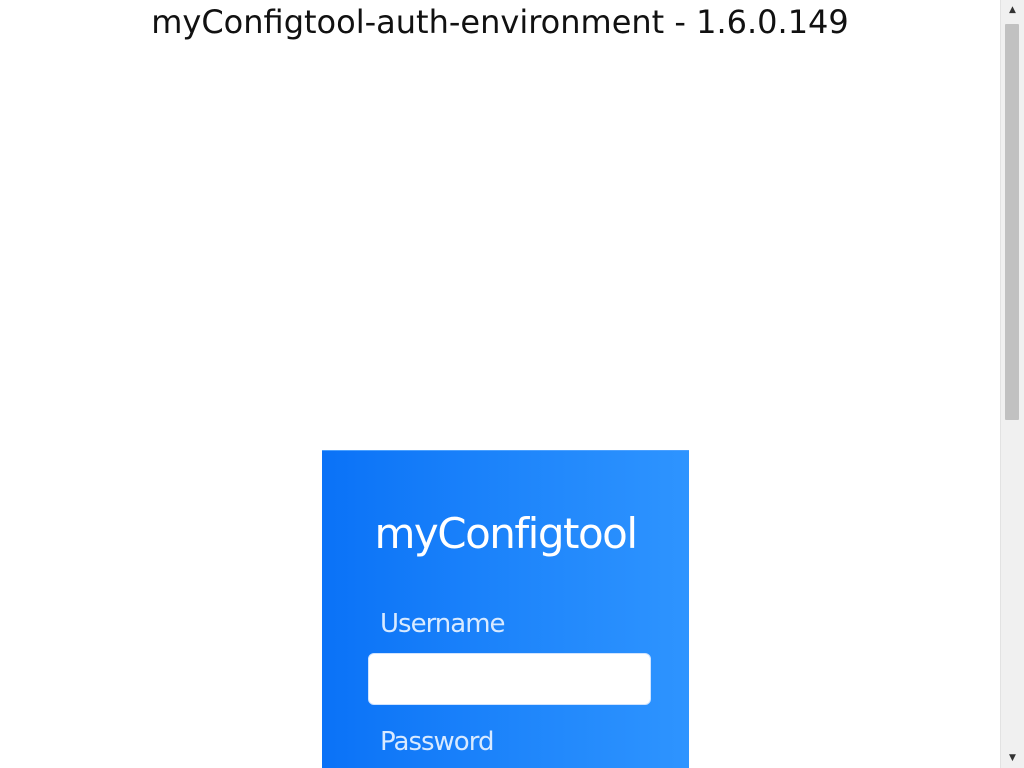 This screenshot has width=1024, height=768. Describe the element at coordinates (1012, 222) in the screenshot. I see `scrollbar-thumb` at that location.